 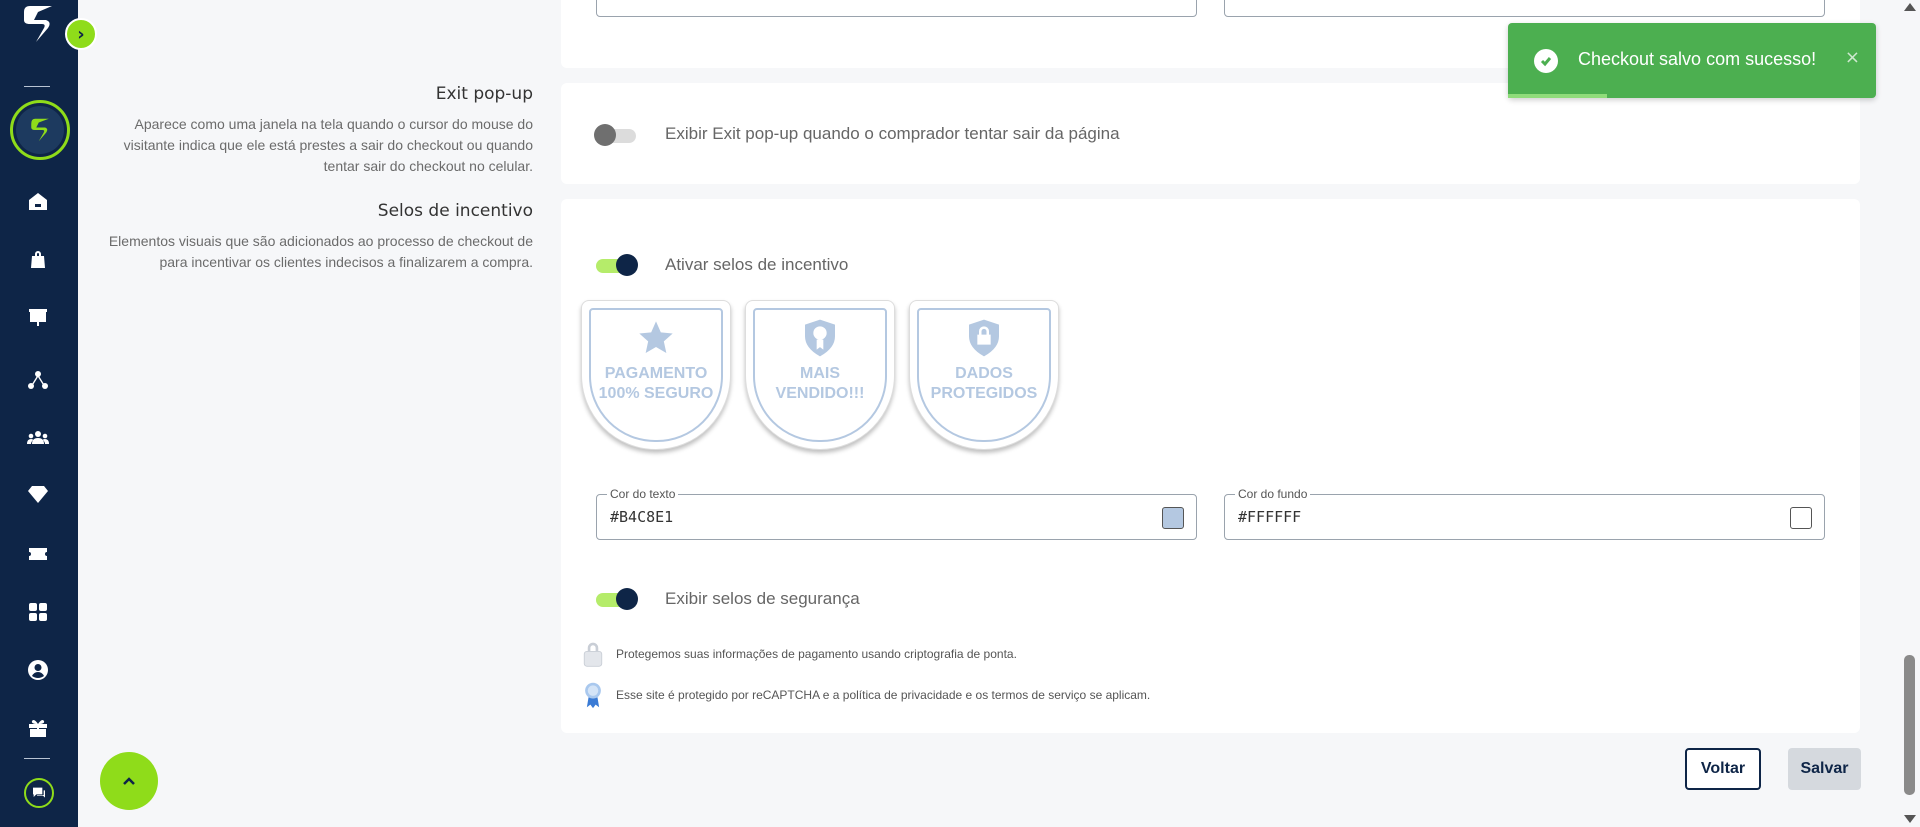 What do you see at coordinates (38, 380) in the screenshot?
I see `network-icon` at bounding box center [38, 380].